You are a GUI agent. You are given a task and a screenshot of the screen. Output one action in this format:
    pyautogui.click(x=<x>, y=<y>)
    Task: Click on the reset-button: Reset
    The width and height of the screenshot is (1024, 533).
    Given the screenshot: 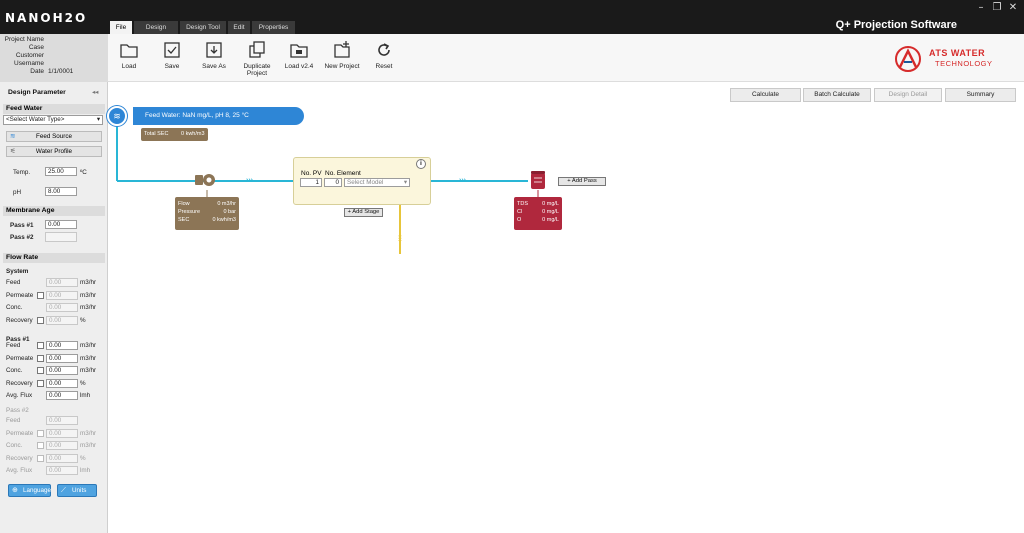 What is the action you would take?
    pyautogui.click(x=384, y=55)
    